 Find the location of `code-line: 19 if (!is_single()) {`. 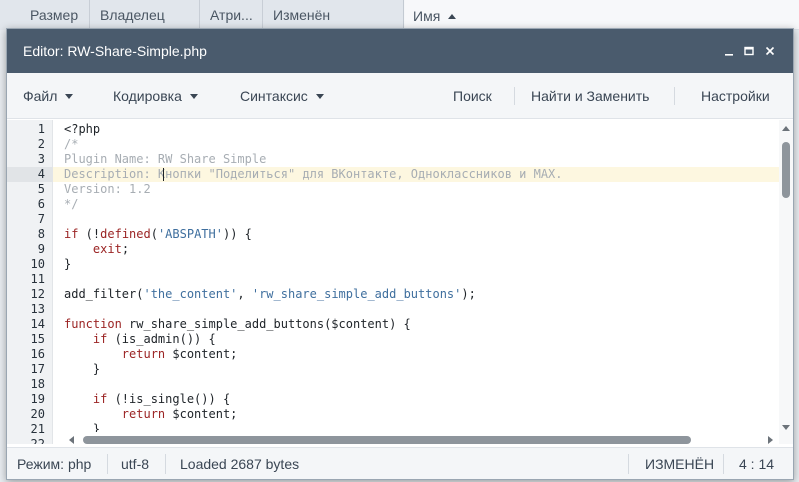

code-line: 19 if (!is_single()) { is located at coordinates (393, 399).